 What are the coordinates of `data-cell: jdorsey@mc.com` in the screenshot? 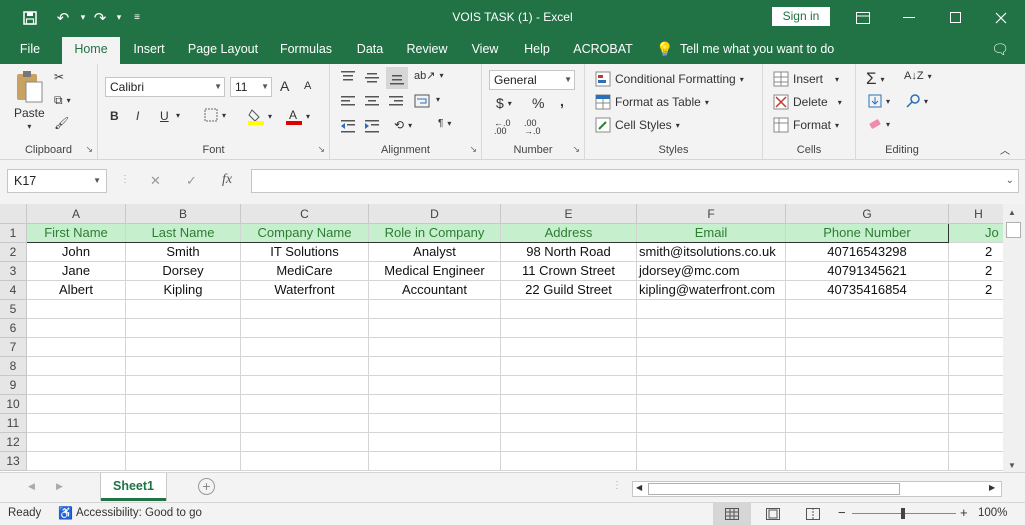 It's located at (711, 271).